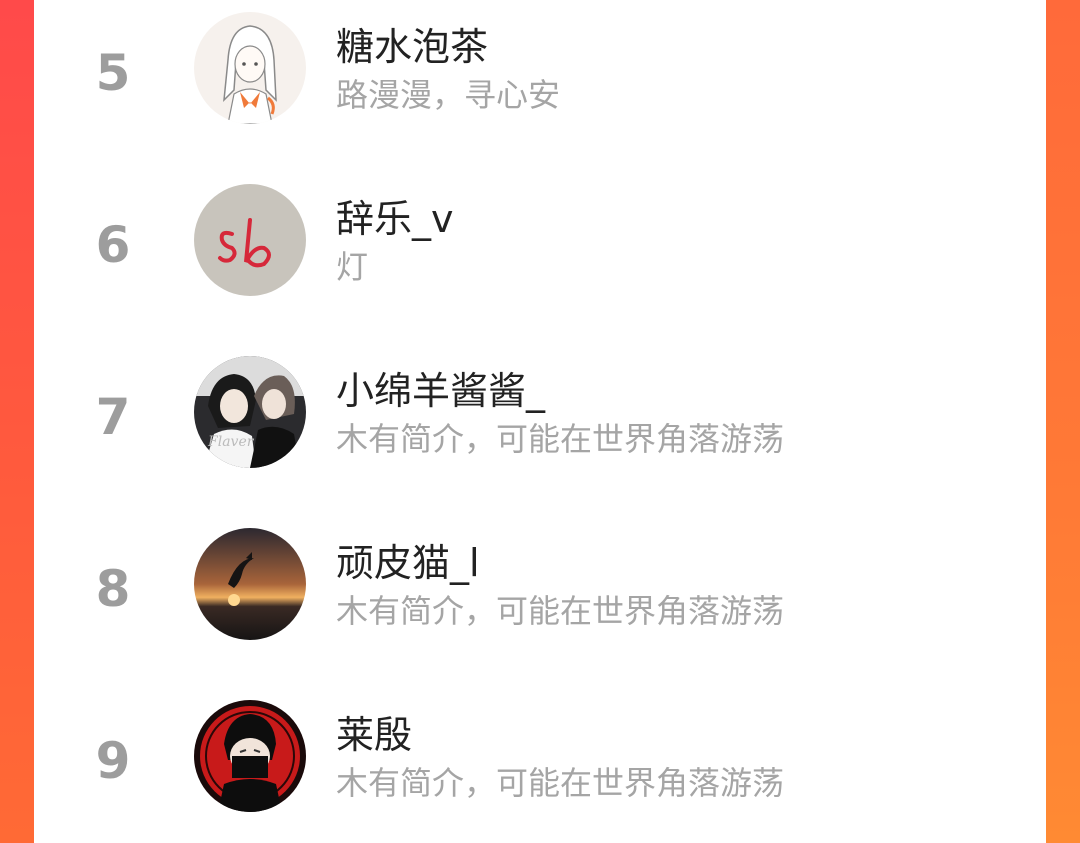  Describe the element at coordinates (374, 731) in the screenshot. I see `user-name: 莱殷` at that location.